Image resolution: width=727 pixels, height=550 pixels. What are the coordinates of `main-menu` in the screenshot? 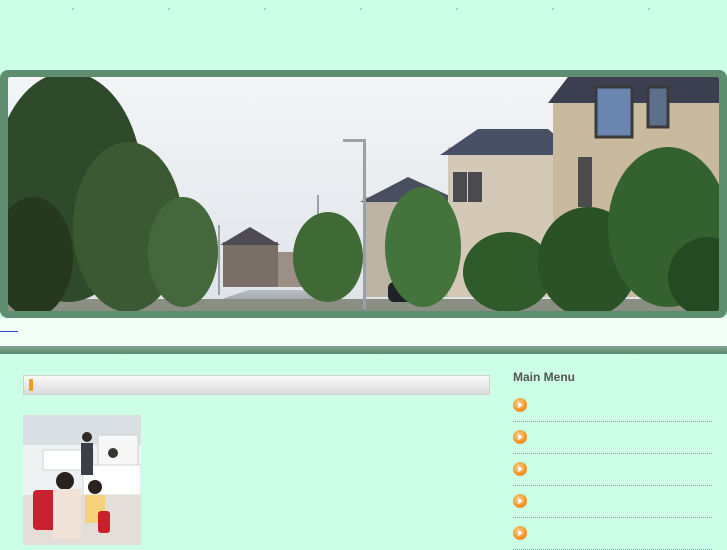 It's located at (612, 470).